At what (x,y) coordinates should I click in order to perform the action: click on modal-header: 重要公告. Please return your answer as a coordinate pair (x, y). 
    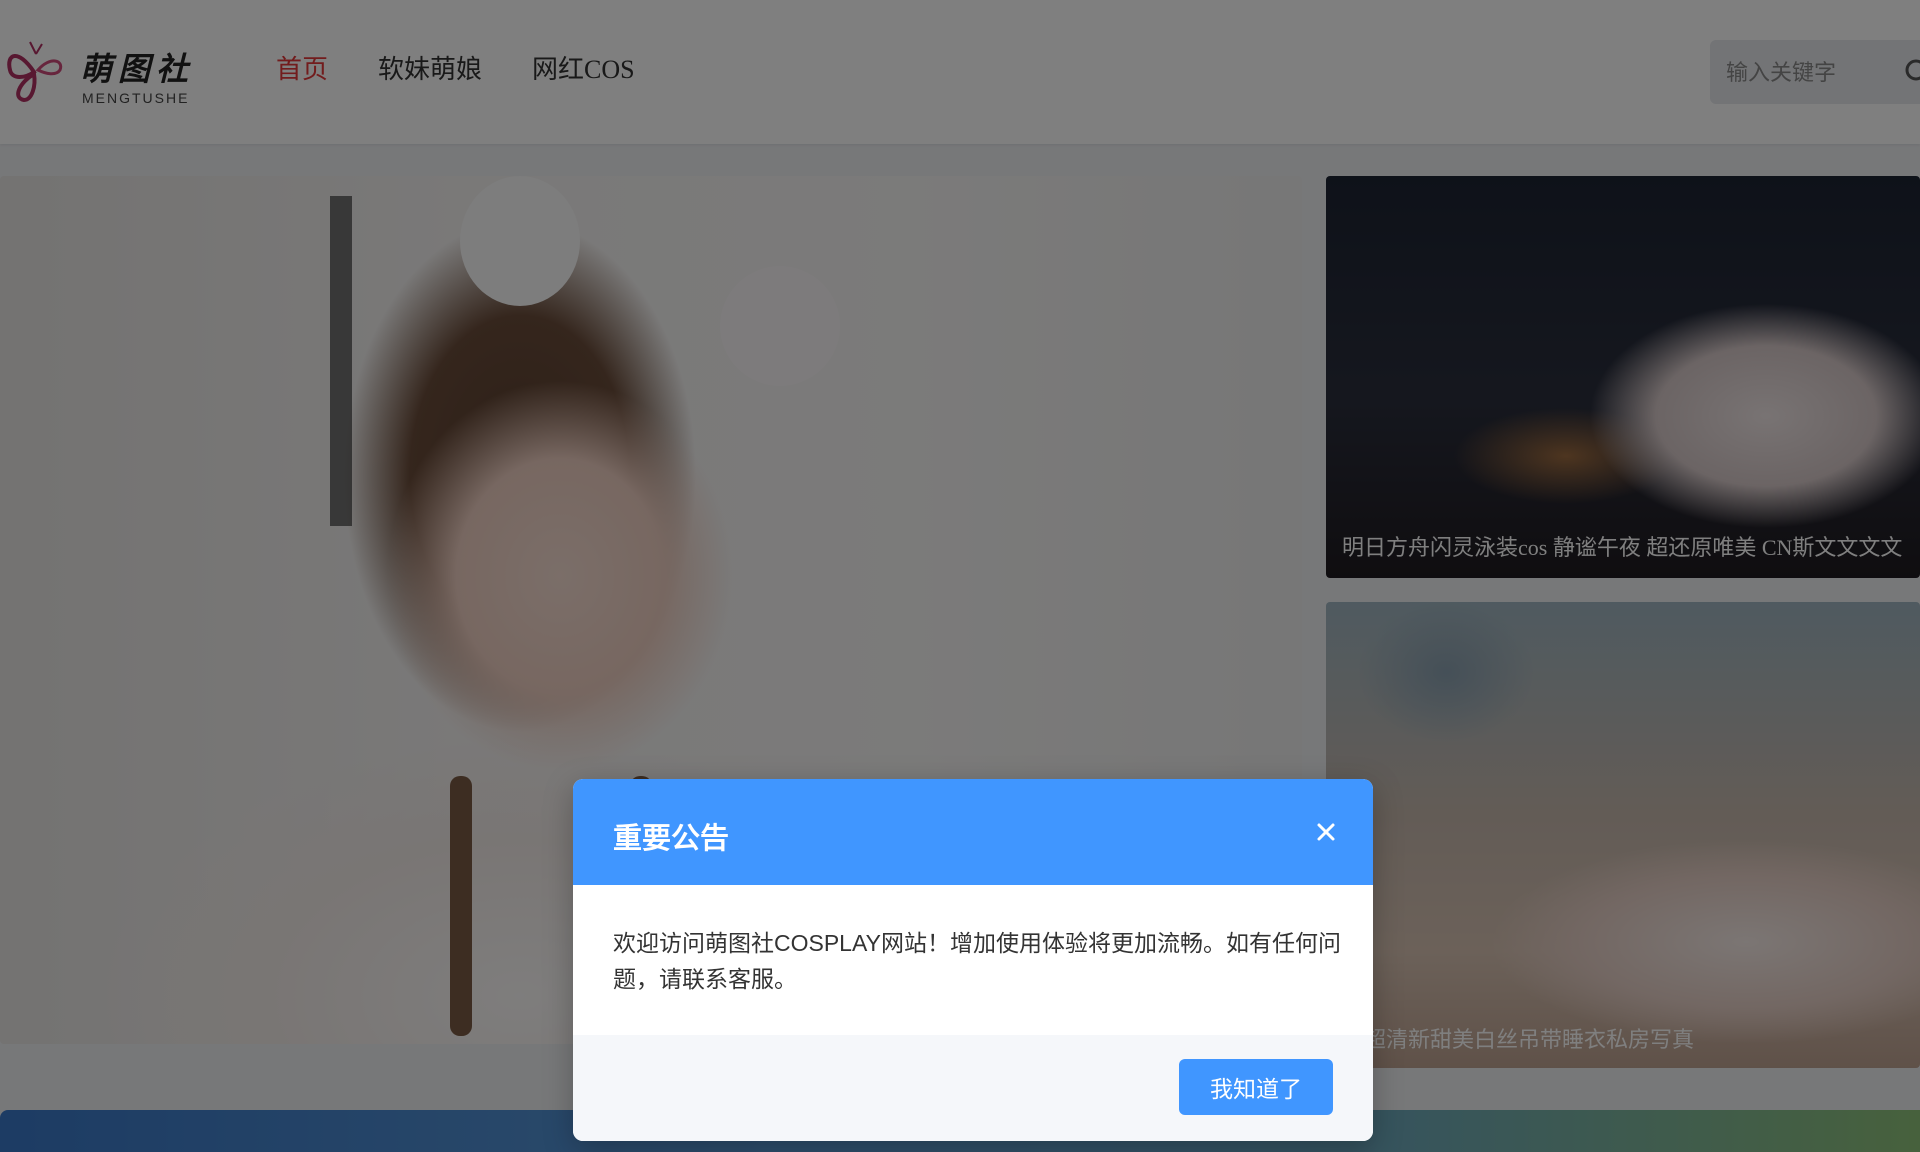
    Looking at the image, I should click on (973, 832).